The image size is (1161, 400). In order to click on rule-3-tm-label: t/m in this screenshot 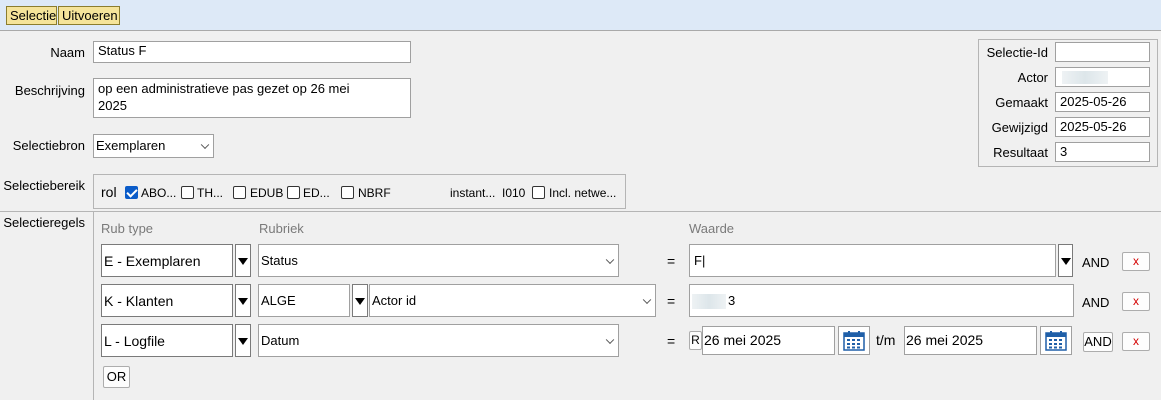, I will do `click(886, 340)`.